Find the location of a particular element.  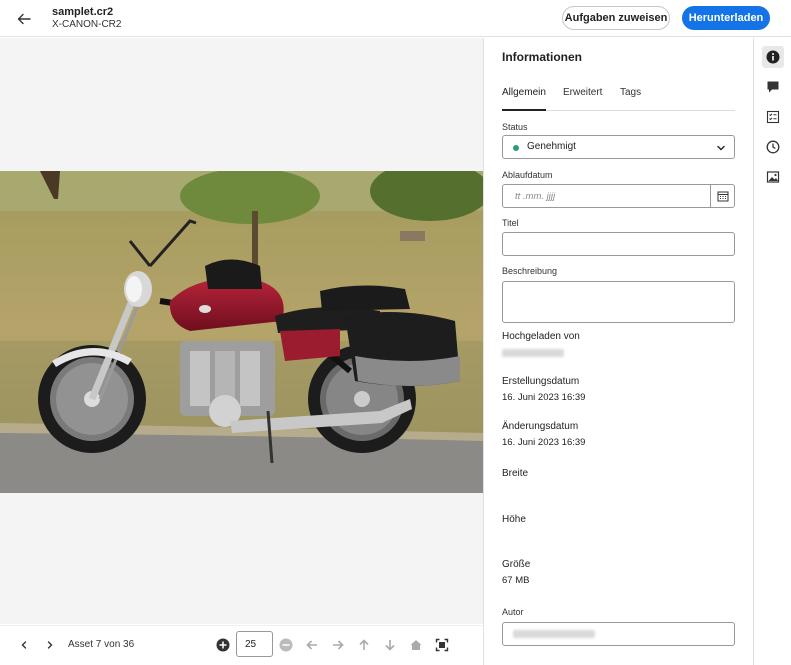

back-button is located at coordinates (24, 19).